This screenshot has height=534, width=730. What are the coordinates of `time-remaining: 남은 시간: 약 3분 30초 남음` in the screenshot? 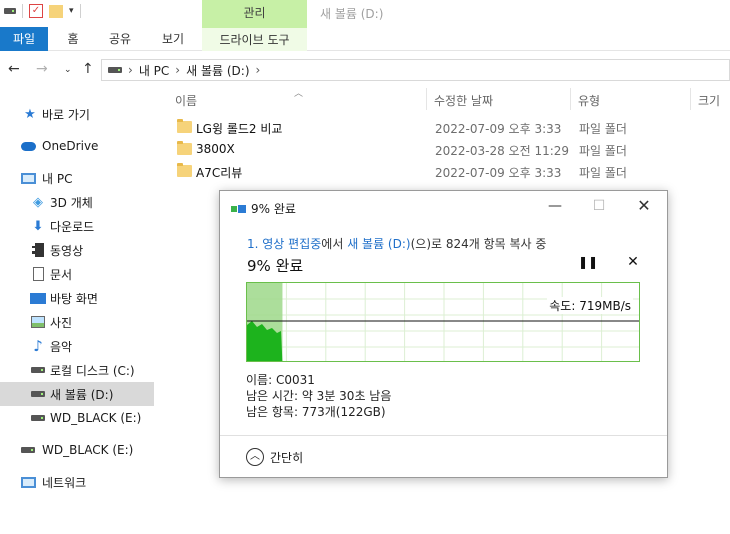 It's located at (319, 396).